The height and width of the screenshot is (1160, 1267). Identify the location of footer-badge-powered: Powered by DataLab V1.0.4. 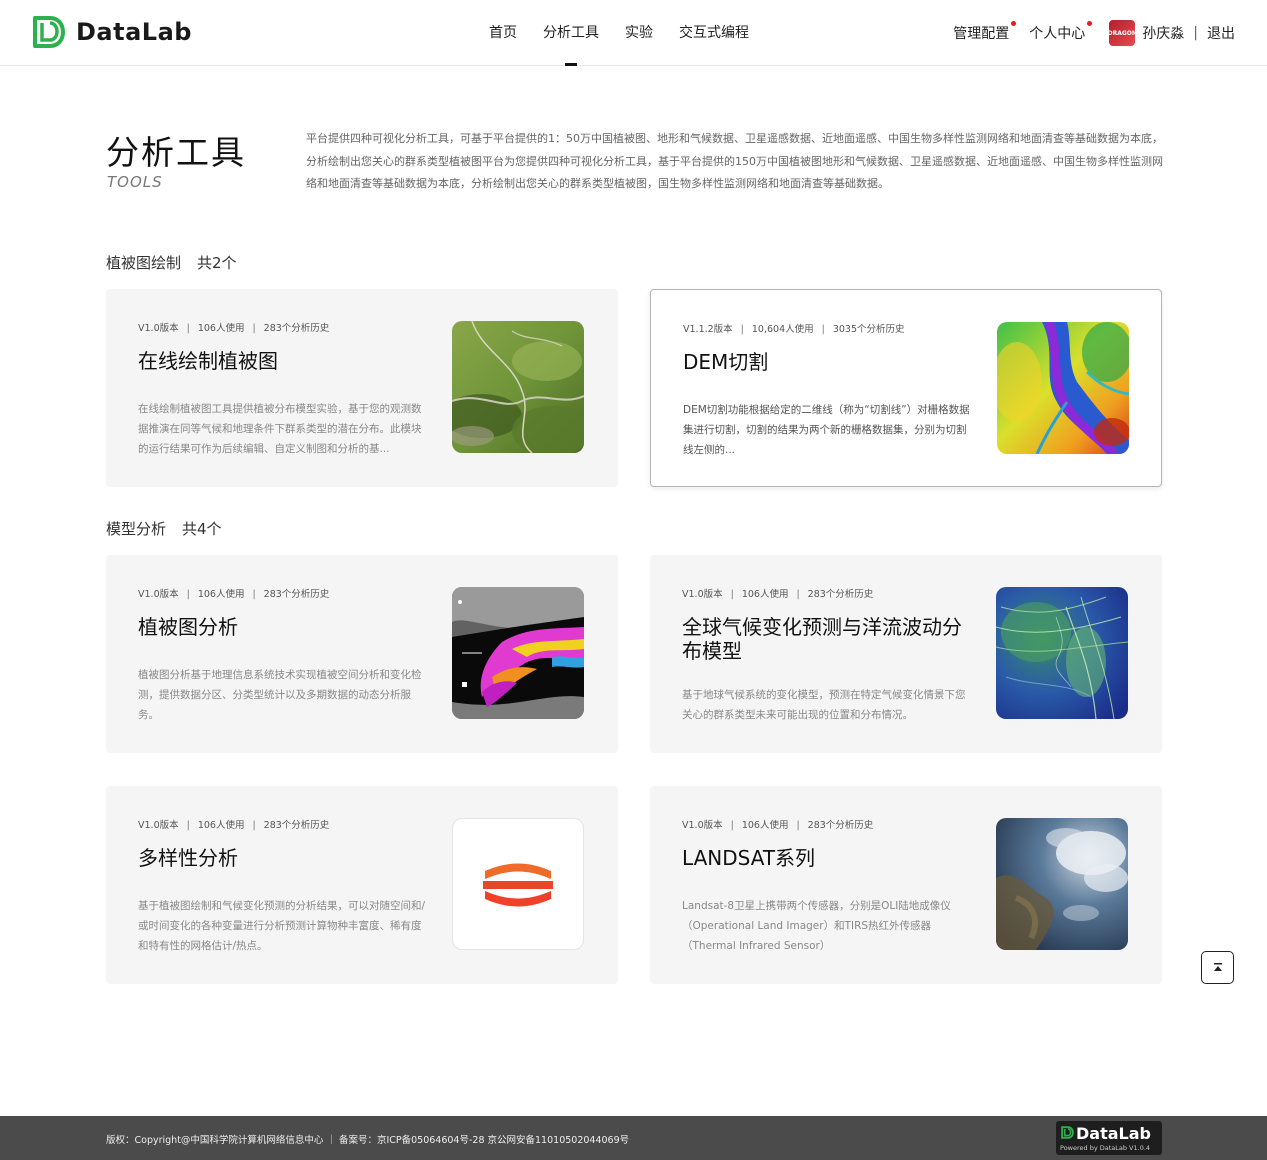
(1105, 1148).